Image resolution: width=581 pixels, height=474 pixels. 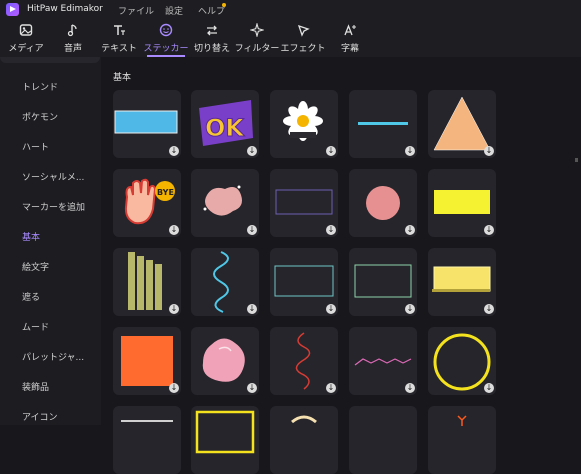 I want to click on sticker-pink-circle: ↓, so click(x=383, y=203).